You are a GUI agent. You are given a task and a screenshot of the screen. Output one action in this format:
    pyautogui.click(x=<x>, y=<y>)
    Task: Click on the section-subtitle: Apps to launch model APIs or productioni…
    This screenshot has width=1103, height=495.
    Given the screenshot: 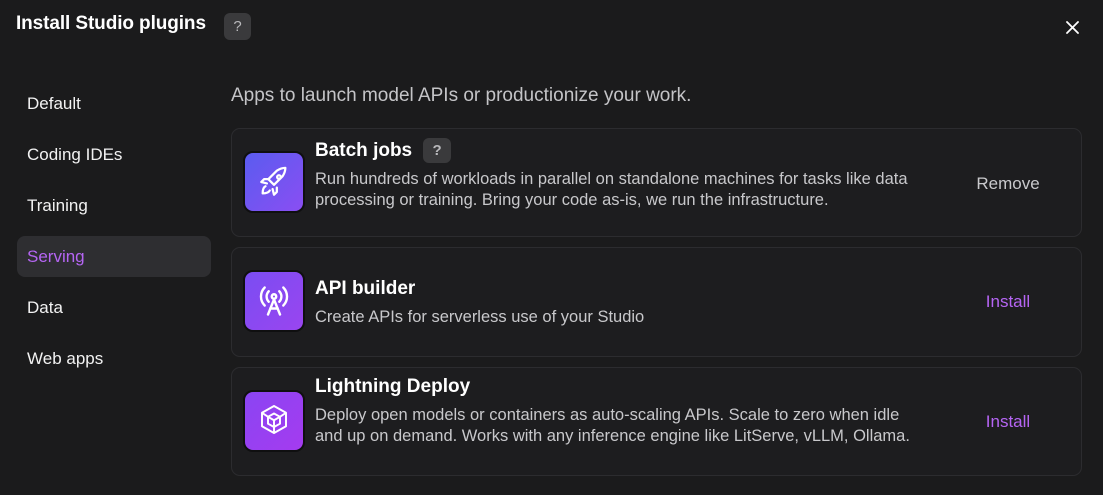 What is the action you would take?
    pyautogui.click(x=461, y=95)
    